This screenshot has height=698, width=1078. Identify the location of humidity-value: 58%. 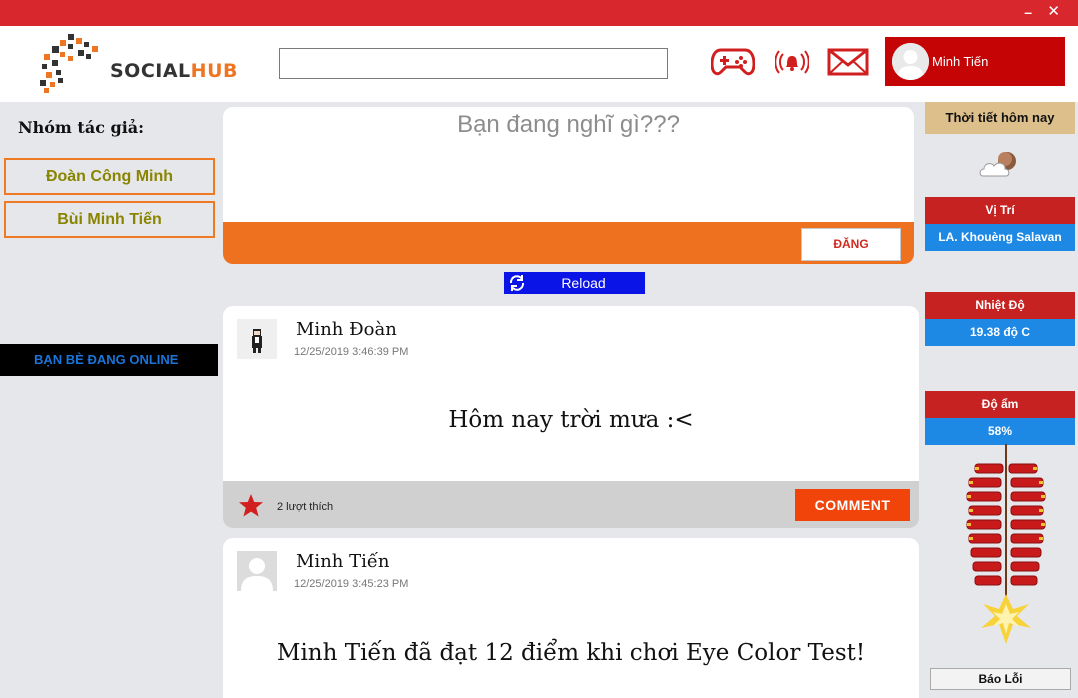
(1000, 431).